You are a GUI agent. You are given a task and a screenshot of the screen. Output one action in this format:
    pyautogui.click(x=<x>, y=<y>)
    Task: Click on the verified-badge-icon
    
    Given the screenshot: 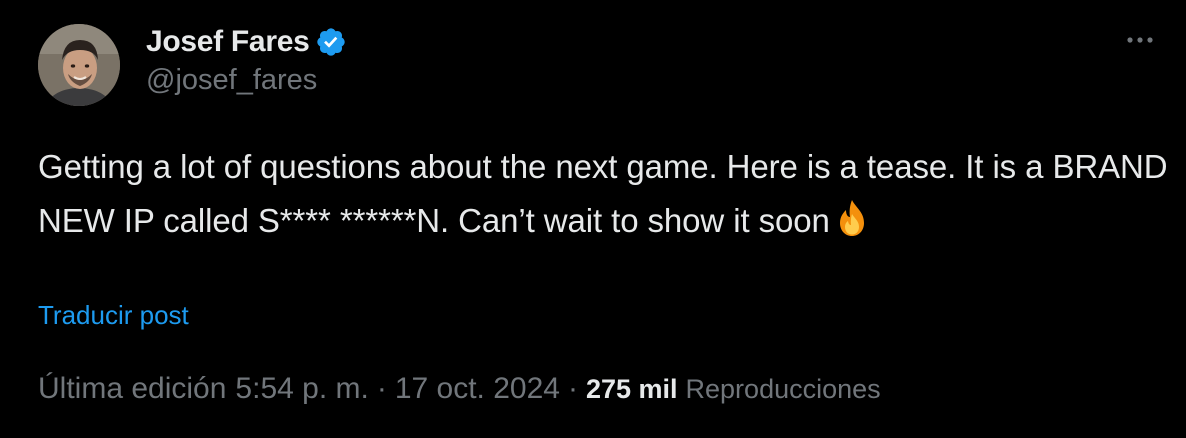 What is the action you would take?
    pyautogui.click(x=331, y=42)
    